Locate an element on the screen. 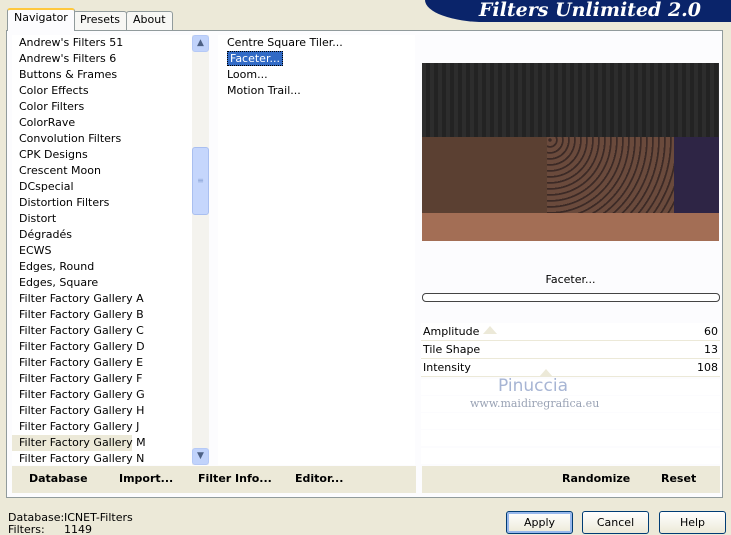 The width and height of the screenshot is (731, 535). category-item: Filter Factory Gallery F is located at coordinates (103, 379).